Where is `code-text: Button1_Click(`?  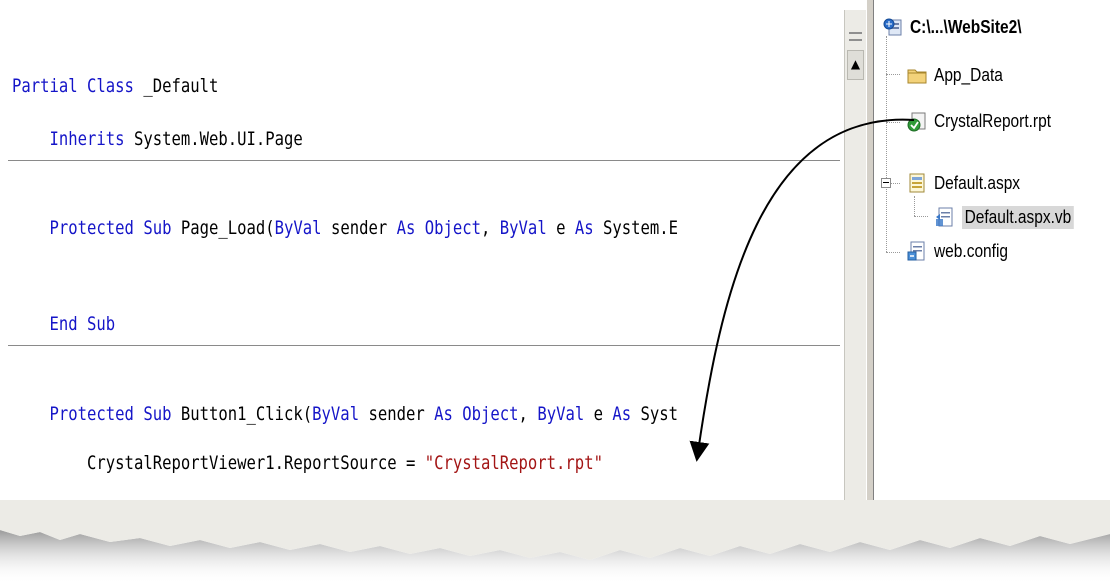 code-text: Button1_Click( is located at coordinates (242, 414).